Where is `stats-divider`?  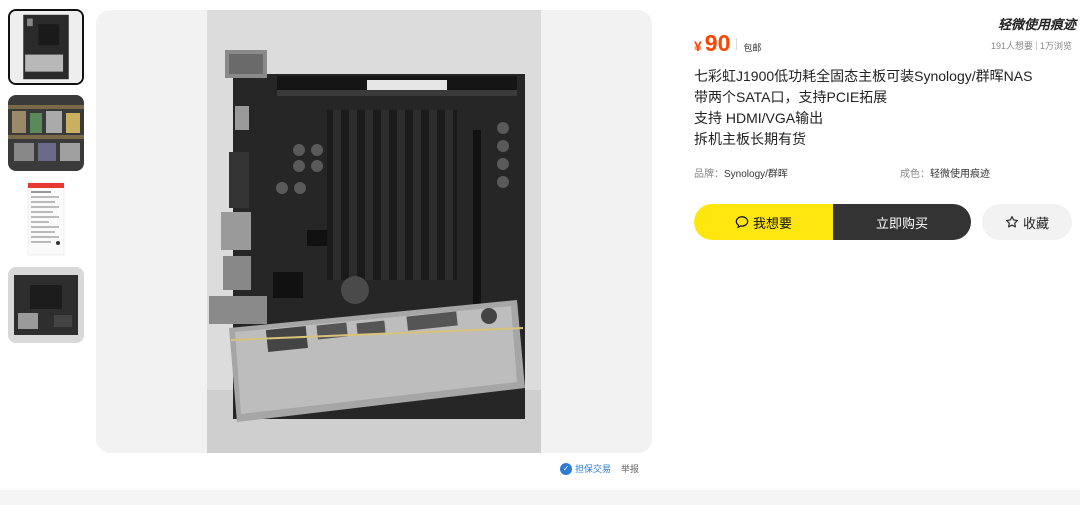
stats-divider is located at coordinates (1036, 45).